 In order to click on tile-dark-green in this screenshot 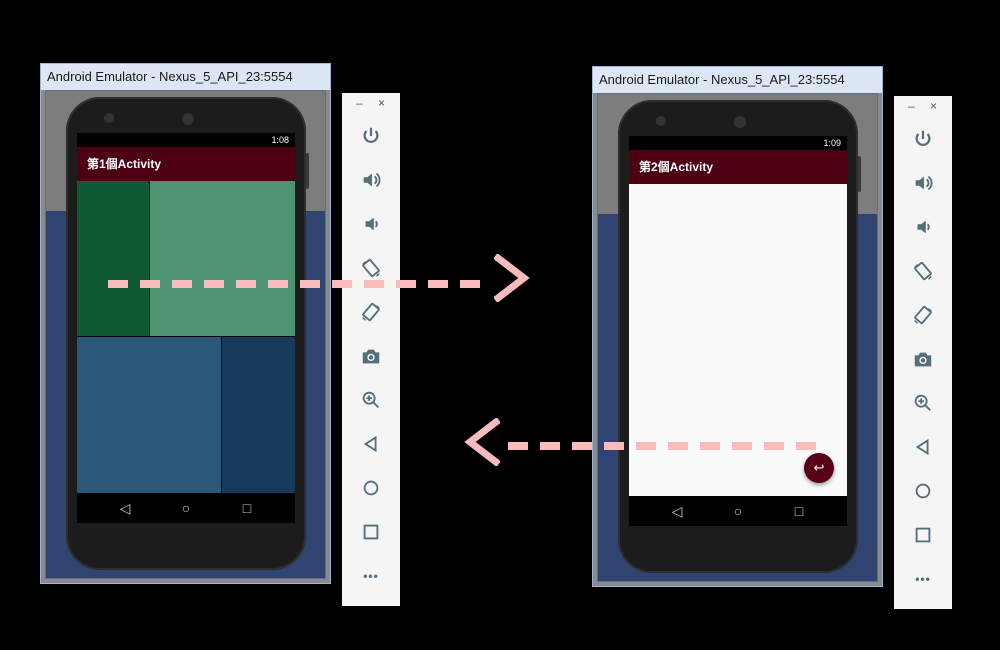, I will do `click(113, 258)`.